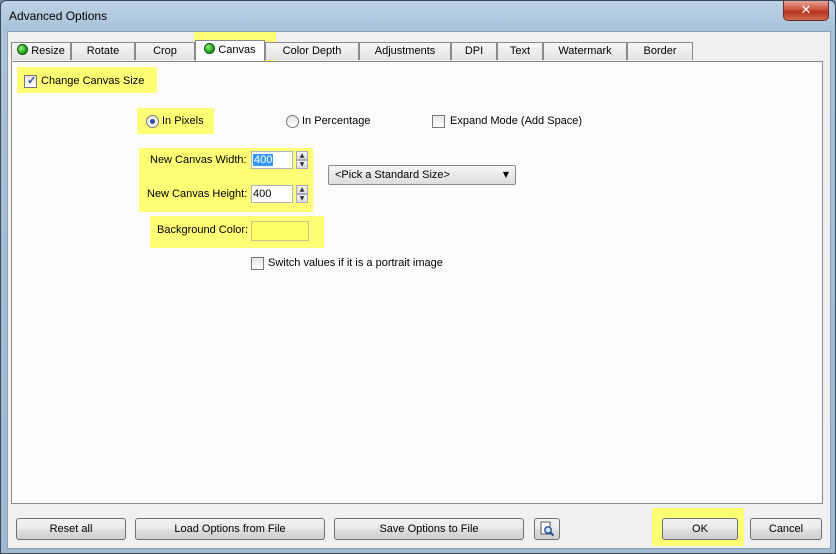 Image resolution: width=836 pixels, height=554 pixels. Describe the element at coordinates (41, 51) in the screenshot. I see `tab-resize: Resize` at that location.